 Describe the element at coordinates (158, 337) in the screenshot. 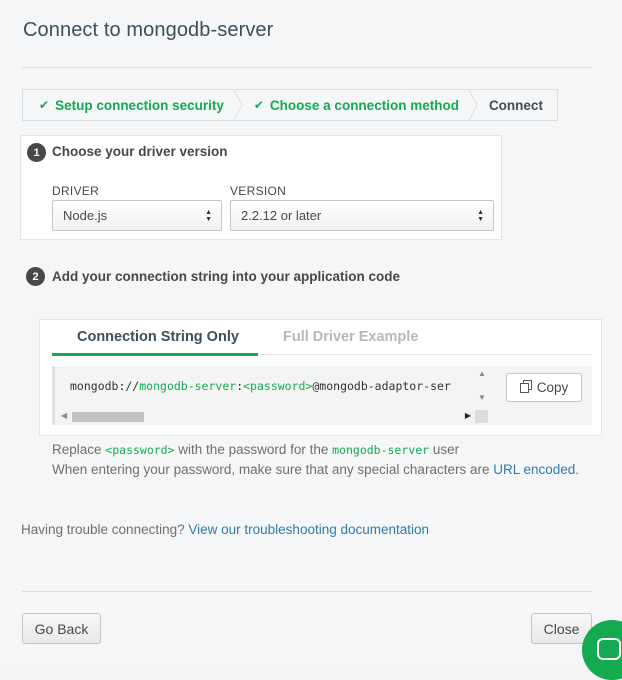

I see `tab-connection-string-only: Connection String Only` at that location.